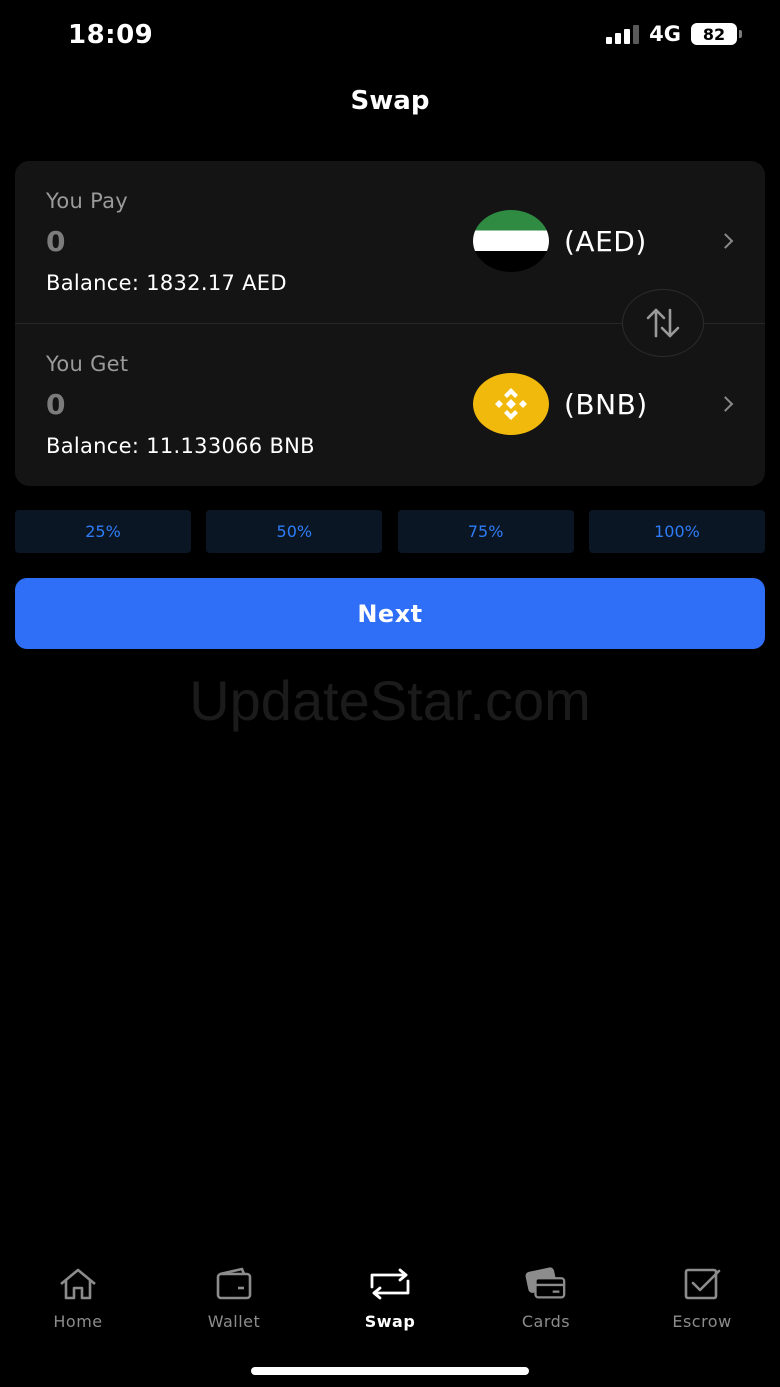 The image size is (780, 1387). What do you see at coordinates (390, 101) in the screenshot?
I see `page-title: Swap` at bounding box center [390, 101].